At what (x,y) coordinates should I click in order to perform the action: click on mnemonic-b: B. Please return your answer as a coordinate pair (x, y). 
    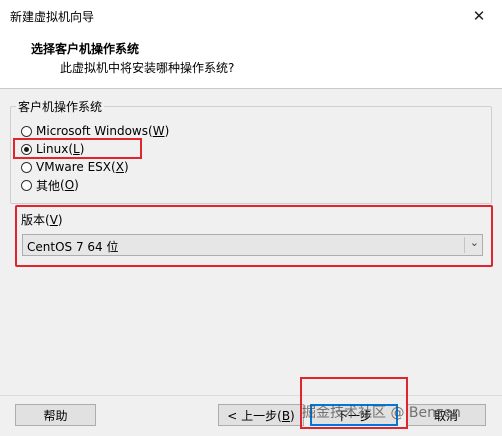
    Looking at the image, I should click on (286, 415).